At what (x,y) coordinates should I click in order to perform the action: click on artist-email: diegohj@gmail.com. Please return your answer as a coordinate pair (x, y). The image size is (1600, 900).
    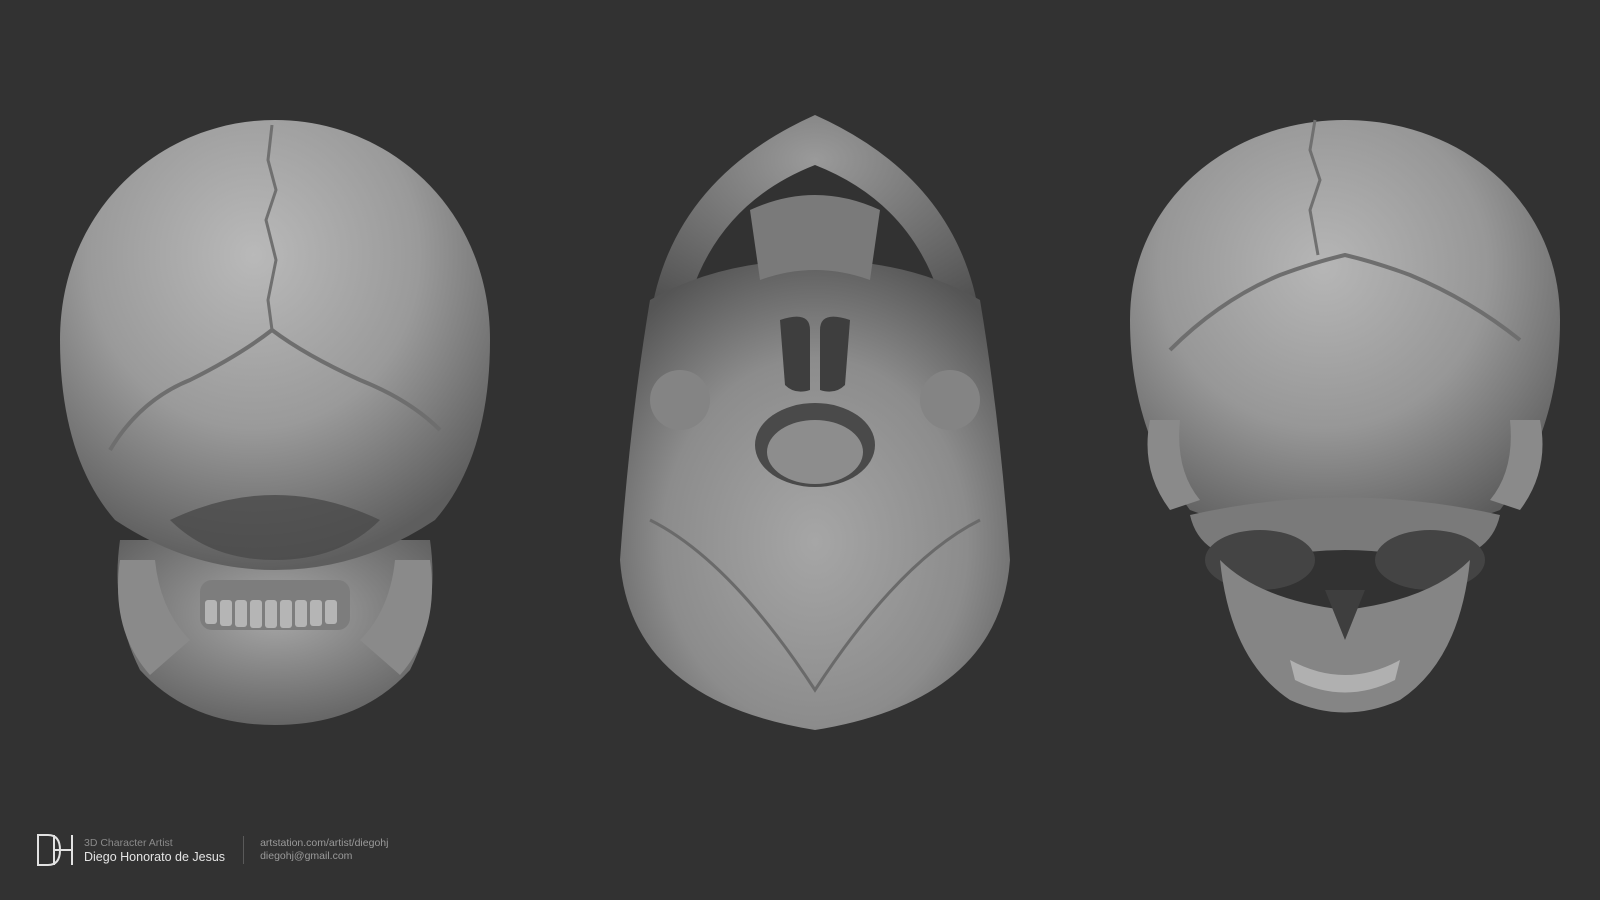
    Looking at the image, I should click on (306, 856).